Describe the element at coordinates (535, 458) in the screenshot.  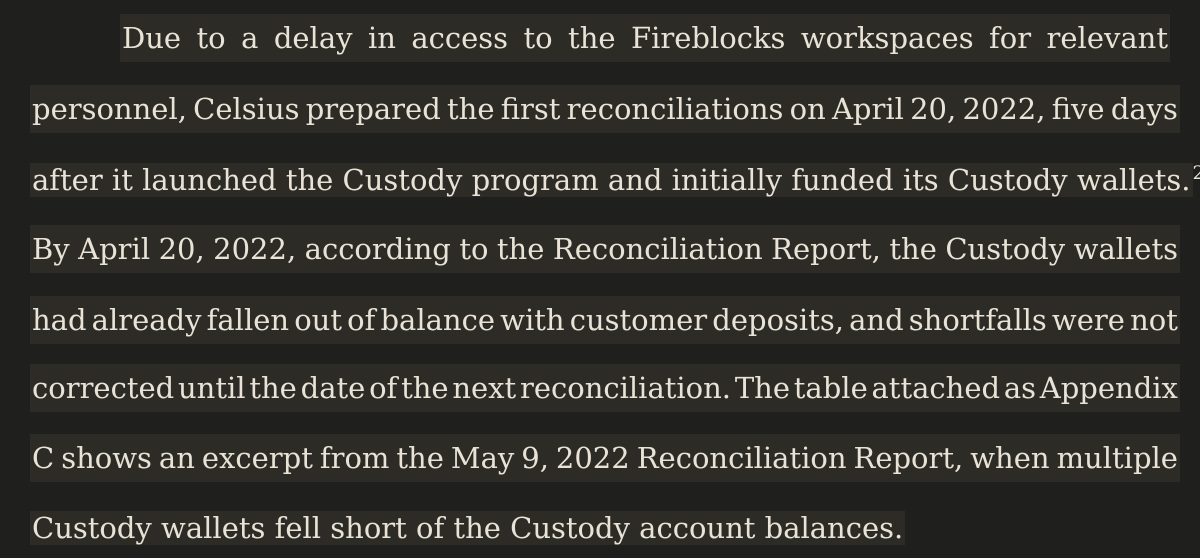
I see `word: 9,` at that location.